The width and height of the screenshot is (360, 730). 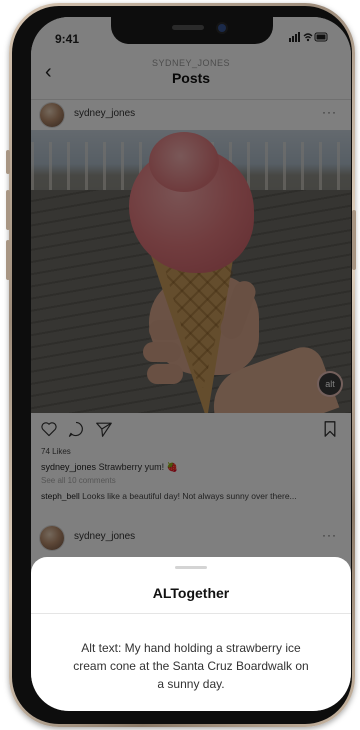 I want to click on notch, so click(x=192, y=30).